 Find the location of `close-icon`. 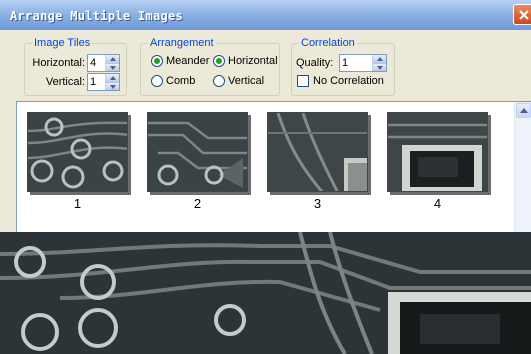

close-icon is located at coordinates (524, 15).